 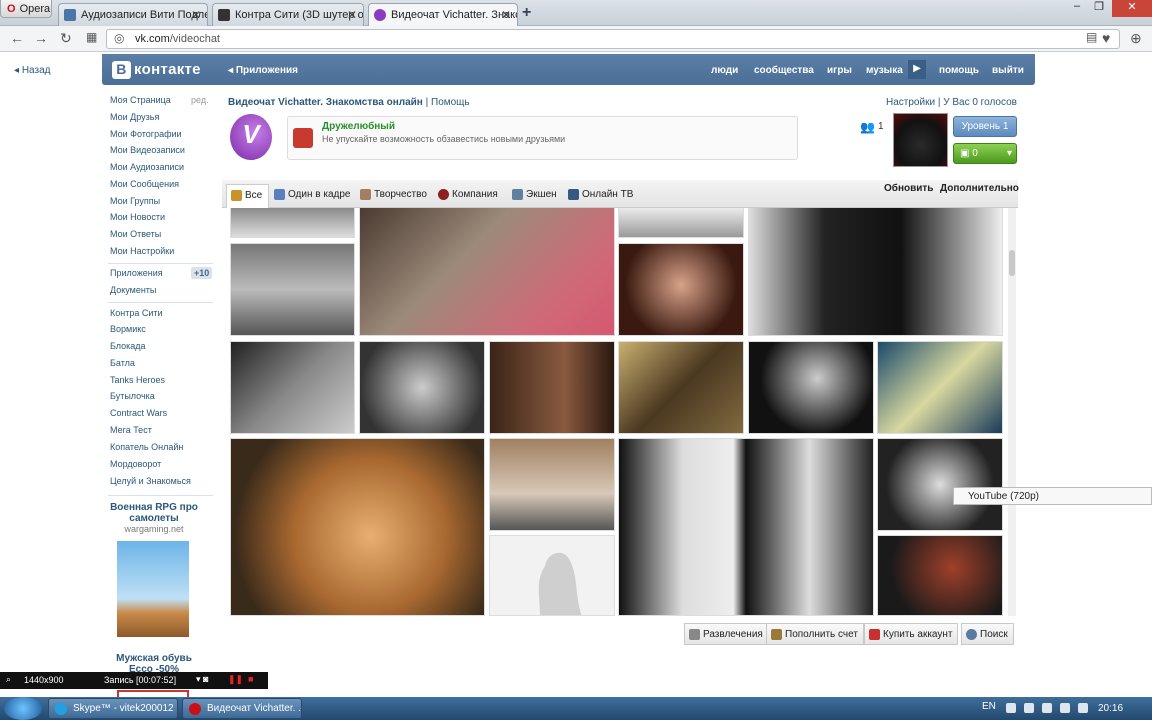 I want to click on minimize-icon: –, so click(x=1077, y=8).